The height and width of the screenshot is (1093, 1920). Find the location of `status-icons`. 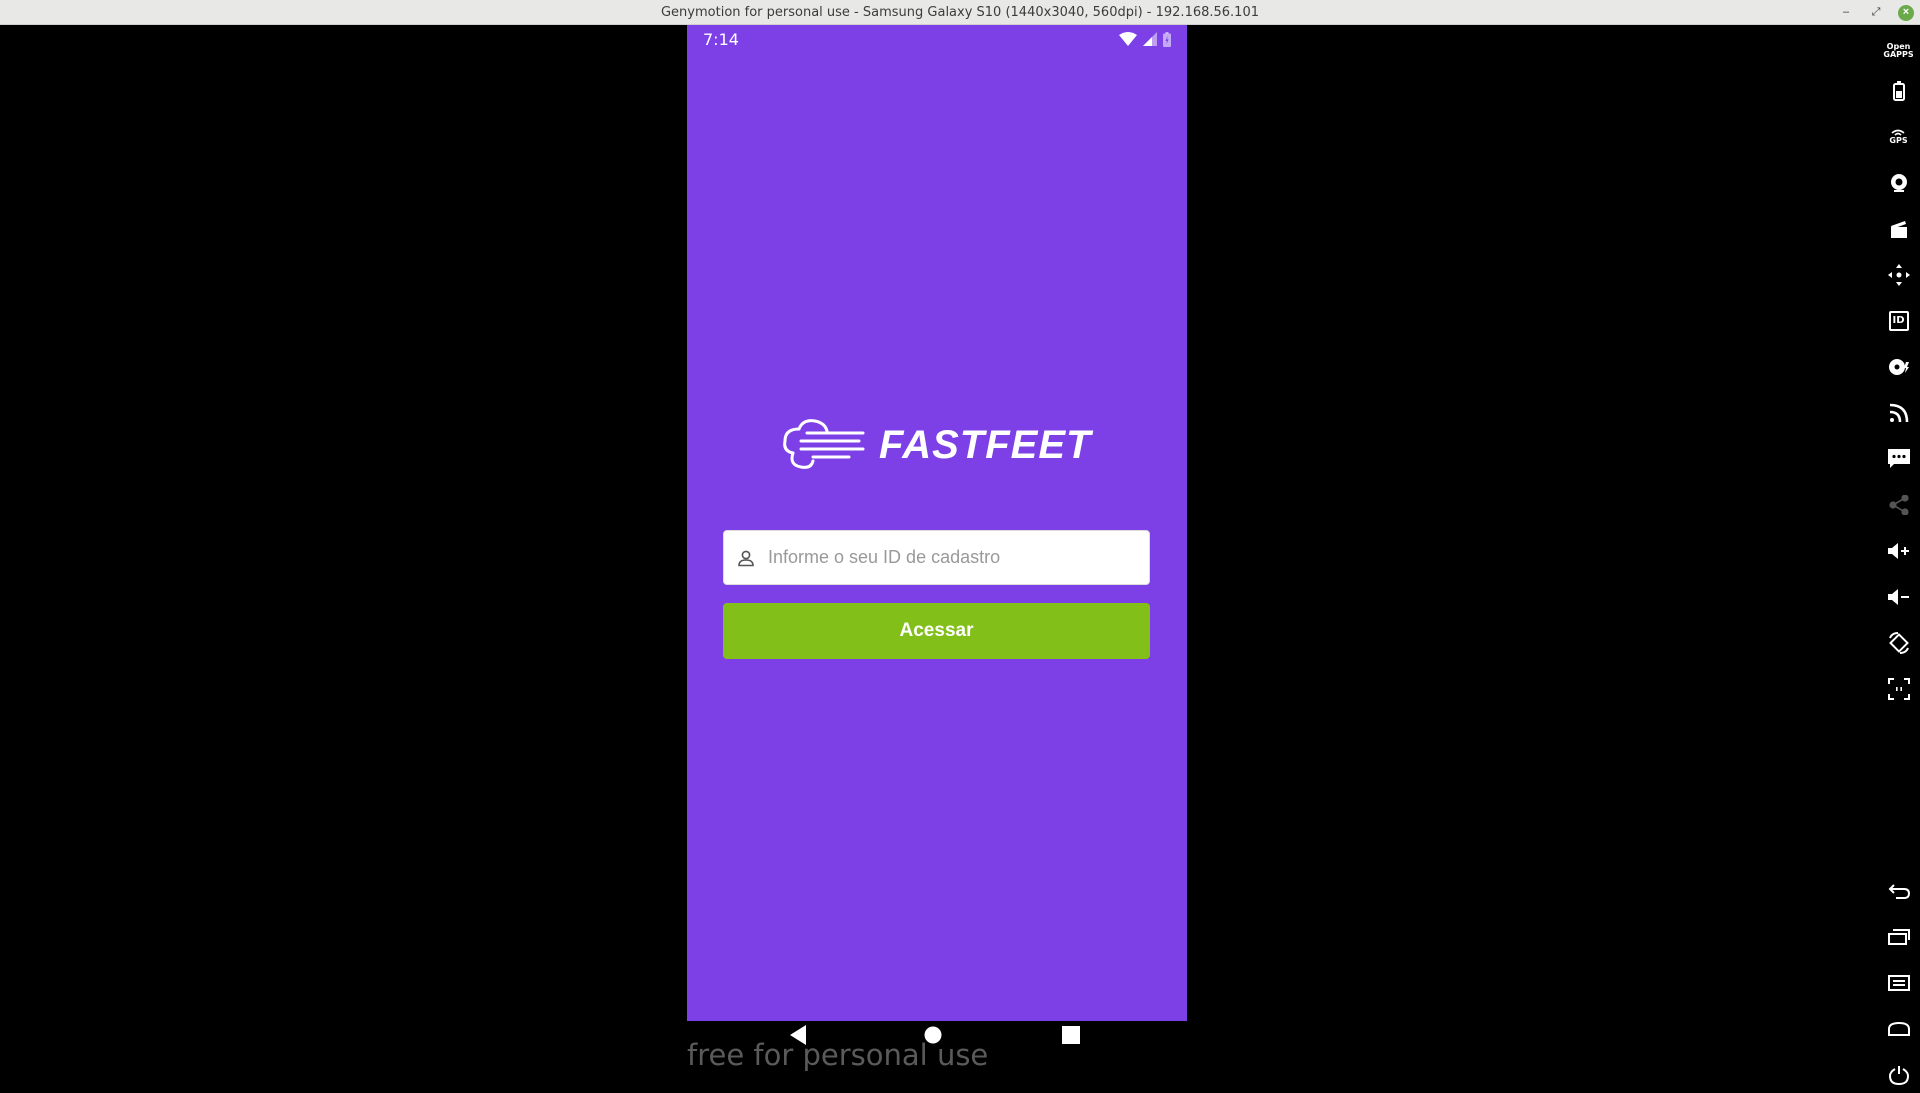

status-icons is located at coordinates (1145, 39).